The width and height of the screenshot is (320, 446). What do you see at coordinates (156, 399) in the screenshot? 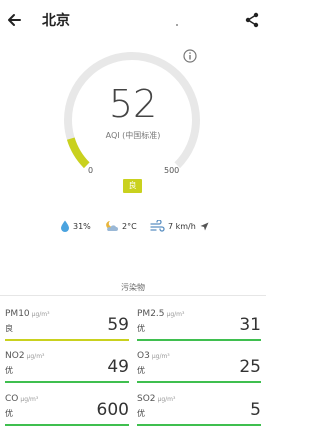
I see `pollutant-name: SO2 µg/m³` at bounding box center [156, 399].